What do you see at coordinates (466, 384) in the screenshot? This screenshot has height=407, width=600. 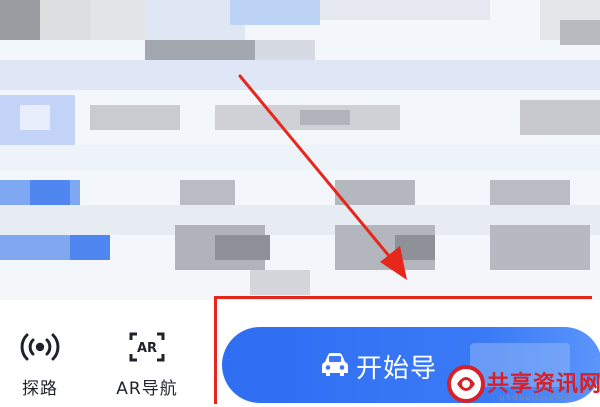 I see `watermark-logo-icon` at bounding box center [466, 384].